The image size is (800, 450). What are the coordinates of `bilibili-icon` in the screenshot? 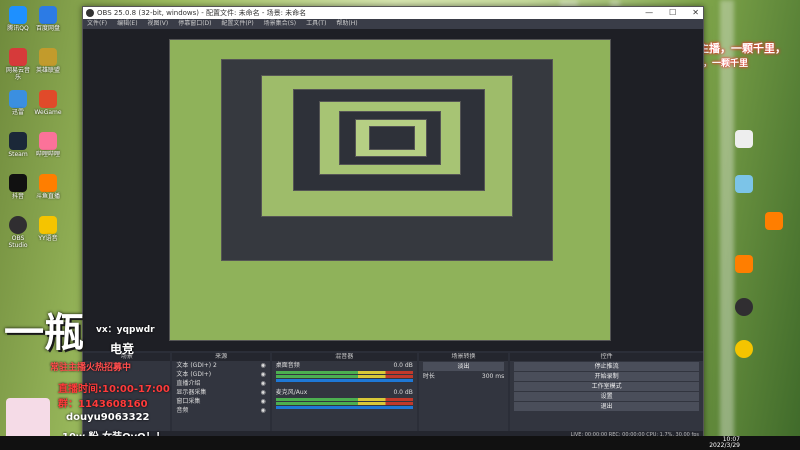 It's located at (48, 141).